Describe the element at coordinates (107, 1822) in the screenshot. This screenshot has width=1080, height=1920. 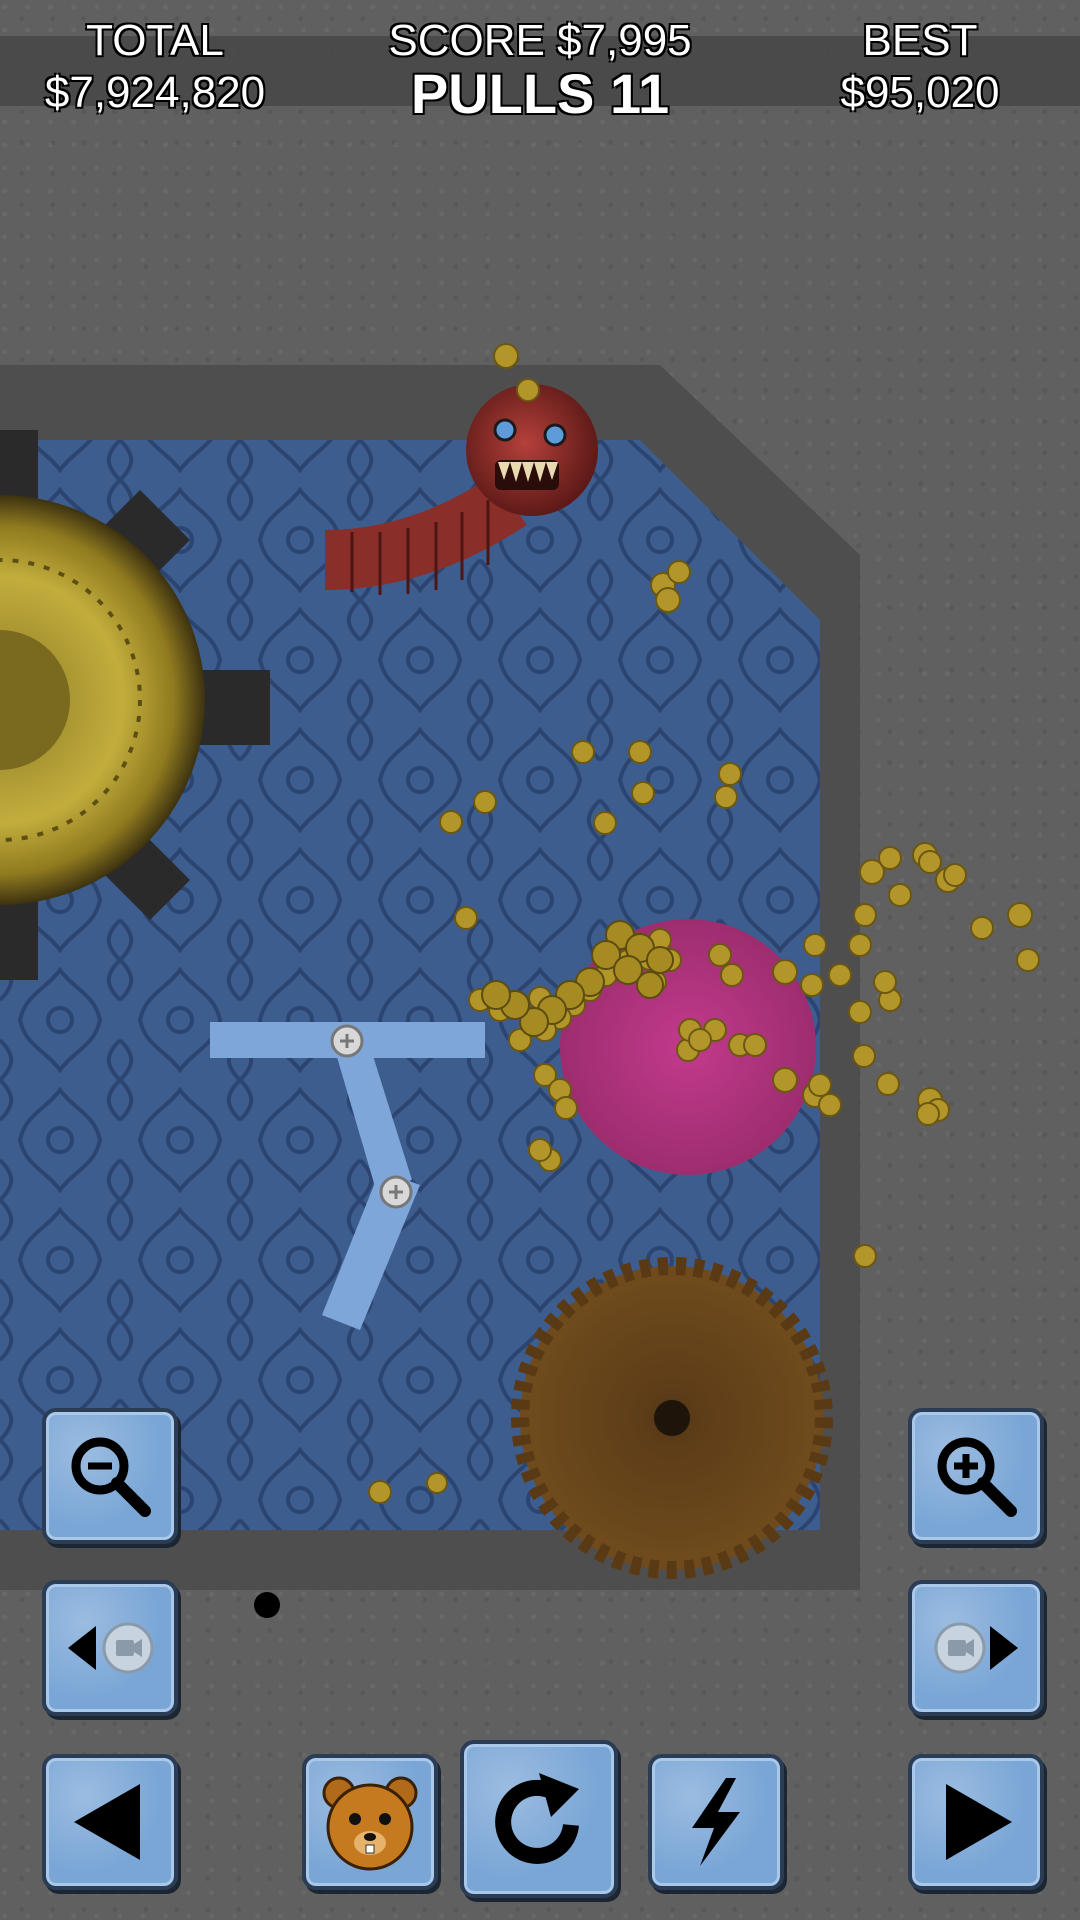
I see `arrow-left-icon` at that location.